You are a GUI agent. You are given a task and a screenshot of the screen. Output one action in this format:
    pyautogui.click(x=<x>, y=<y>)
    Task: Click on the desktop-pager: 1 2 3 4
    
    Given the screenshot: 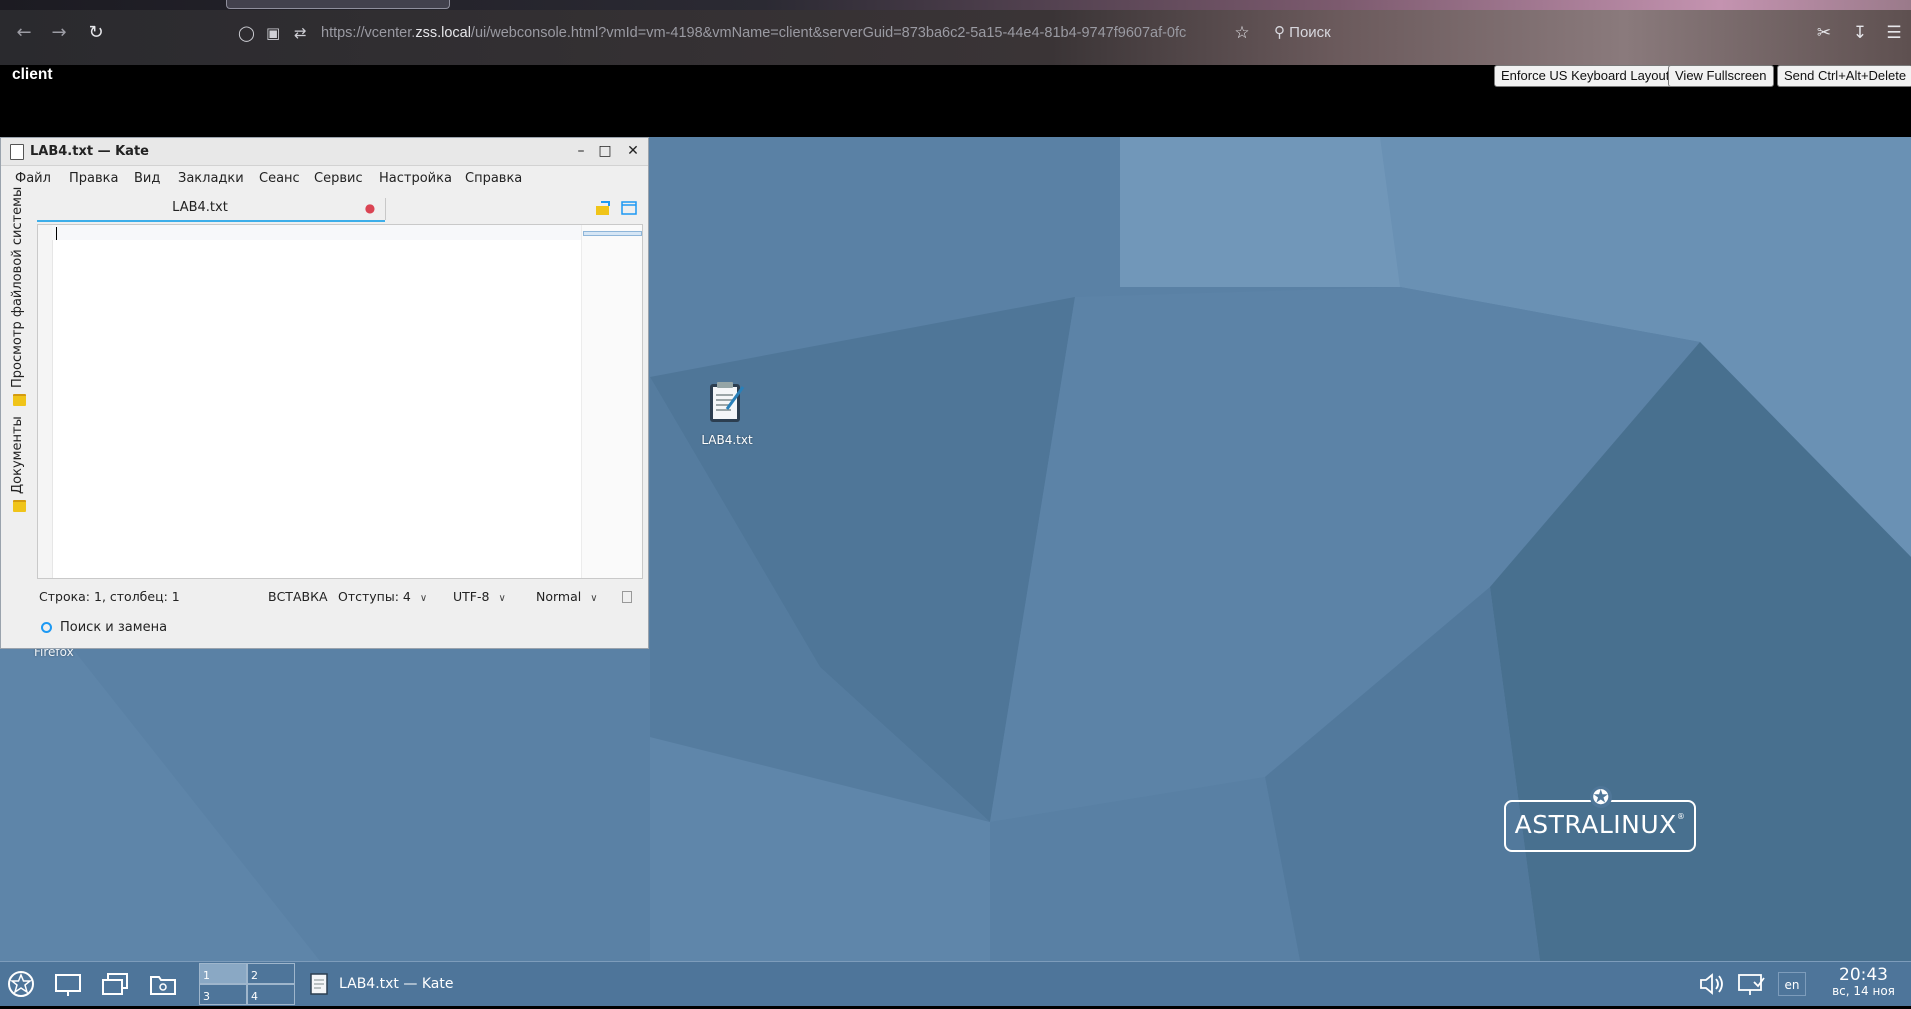 What is the action you would take?
    pyautogui.click(x=248, y=984)
    